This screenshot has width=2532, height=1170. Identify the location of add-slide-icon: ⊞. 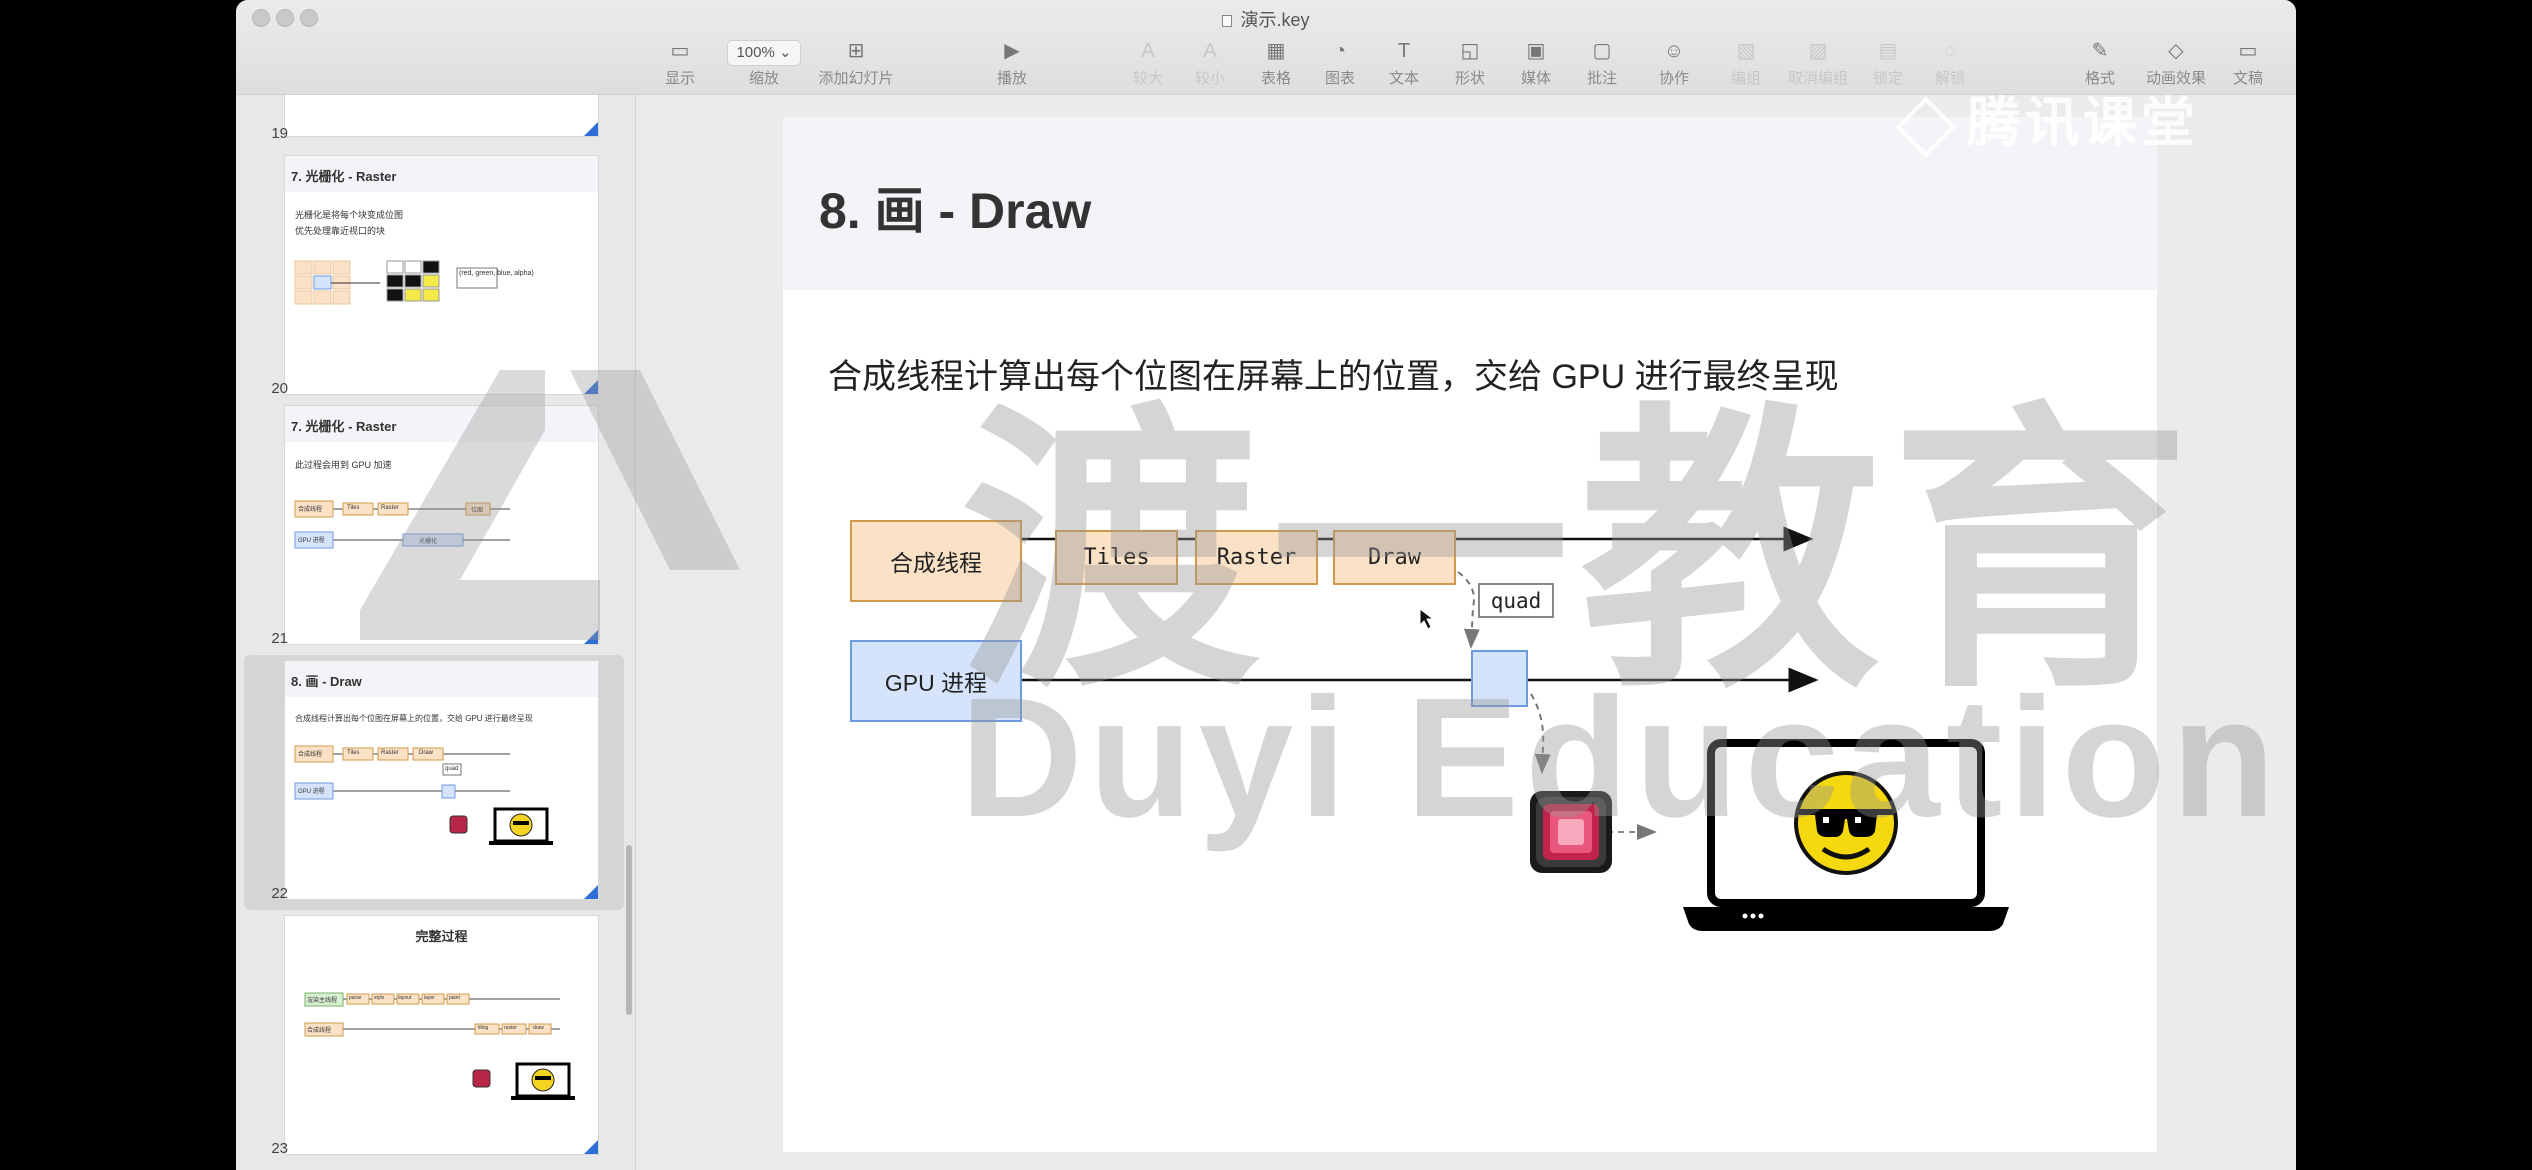
(856, 51).